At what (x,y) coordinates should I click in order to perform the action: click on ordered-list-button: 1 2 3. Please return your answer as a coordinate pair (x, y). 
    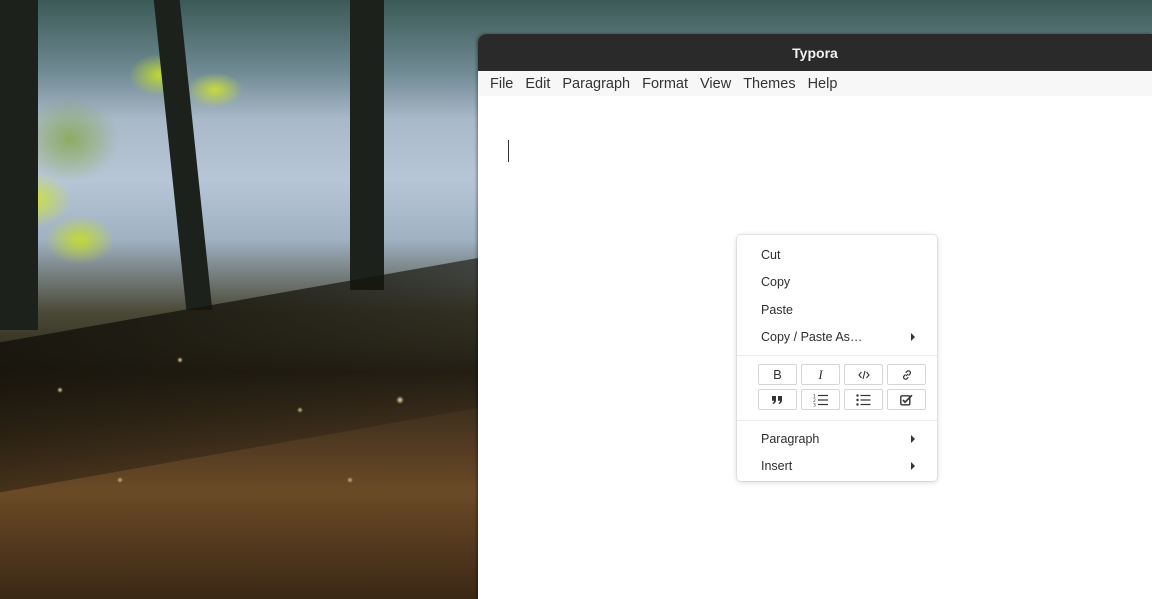
    Looking at the image, I should click on (820, 399).